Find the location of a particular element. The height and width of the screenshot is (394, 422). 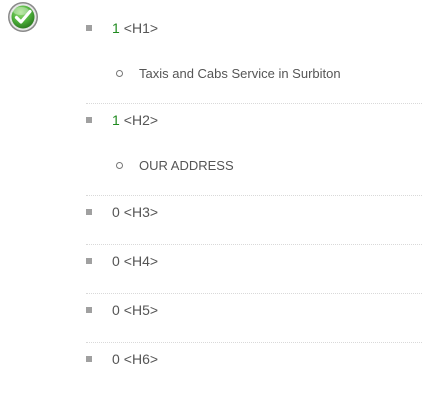

heading-tag: <H4> is located at coordinates (141, 261).